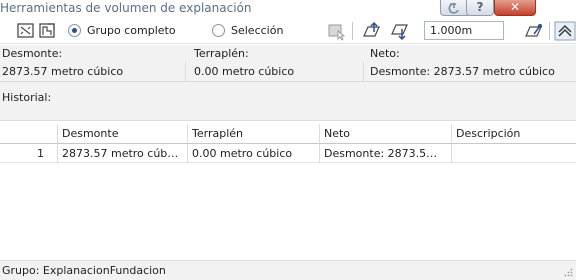 This screenshot has height=280, width=576. What do you see at coordinates (372, 31) in the screenshot?
I see `raise-grading-icon` at bounding box center [372, 31].